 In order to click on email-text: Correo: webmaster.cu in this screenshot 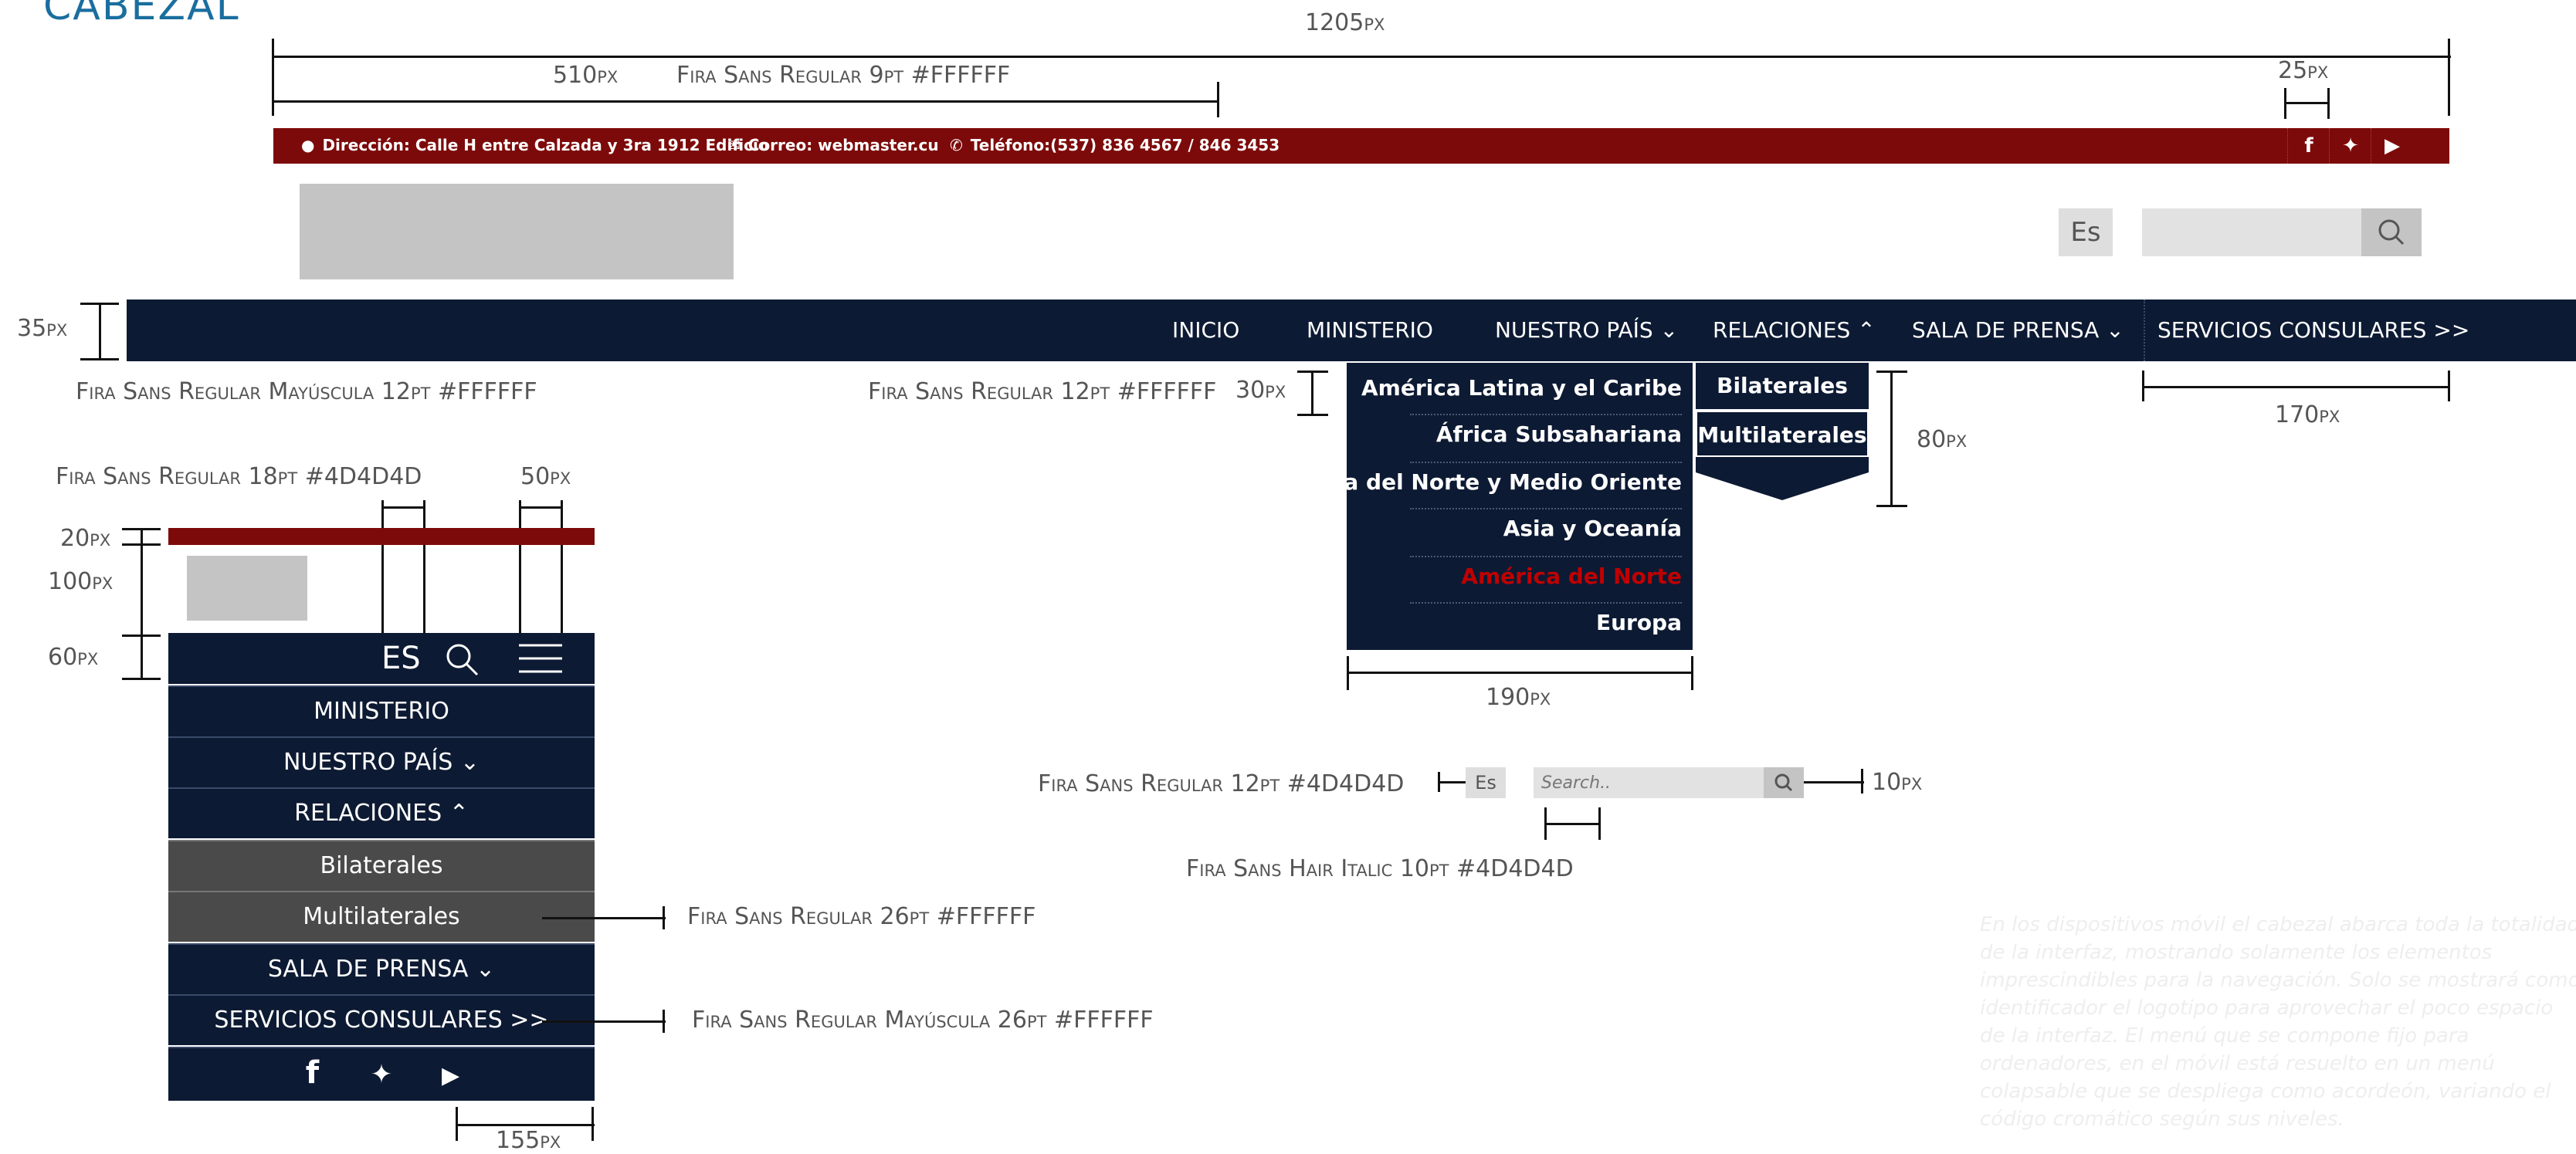, I will do `click(843, 145)`.